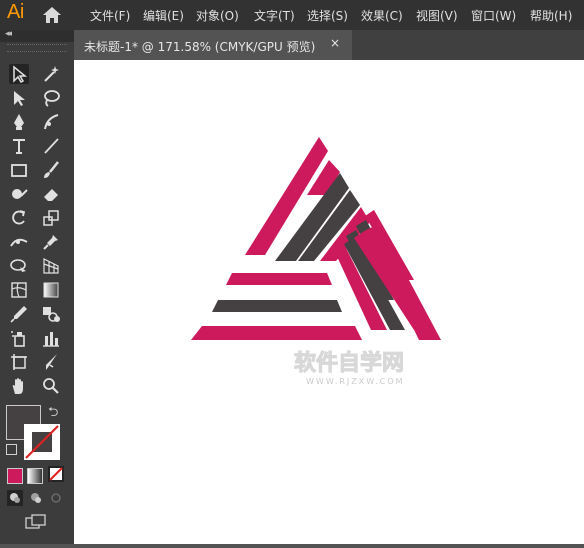 This screenshot has width=584, height=548. I want to click on draw-behind-icon, so click(36, 498).